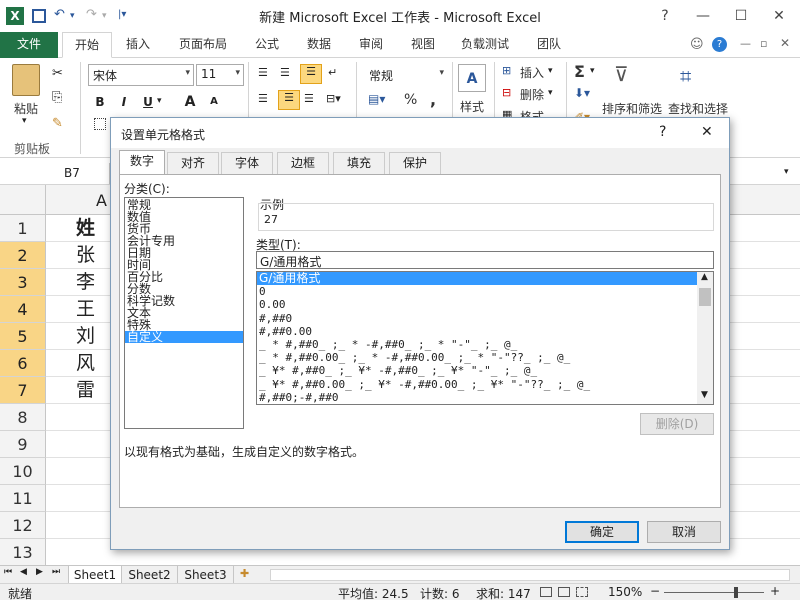 The width and height of the screenshot is (800, 602). I want to click on next-sheet-icon: ▶, so click(39, 572).